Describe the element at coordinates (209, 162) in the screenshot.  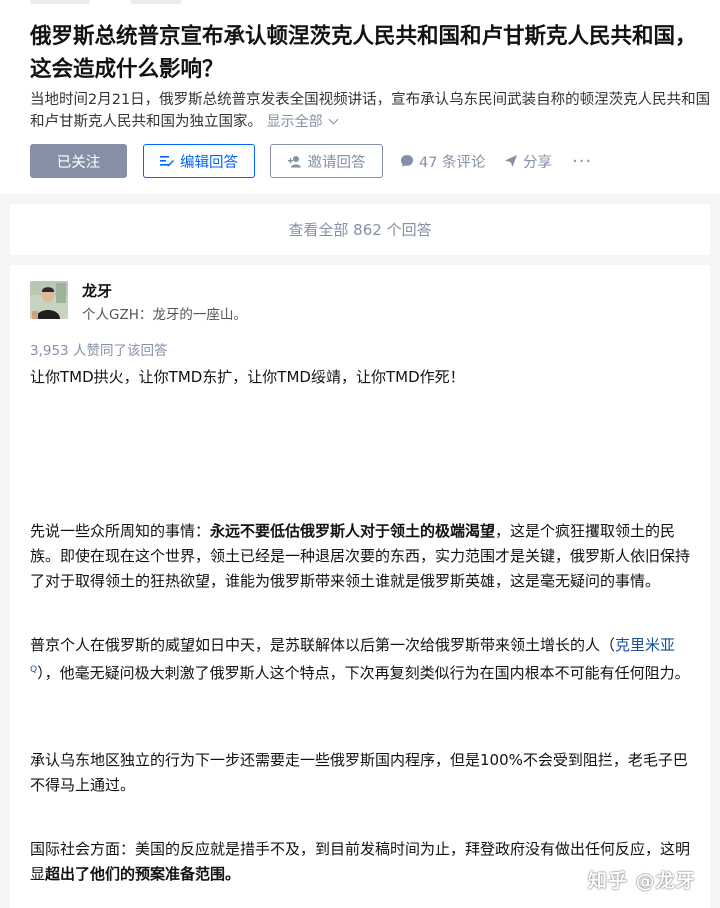
I see `edit-answer-label: 编辑回答` at that location.